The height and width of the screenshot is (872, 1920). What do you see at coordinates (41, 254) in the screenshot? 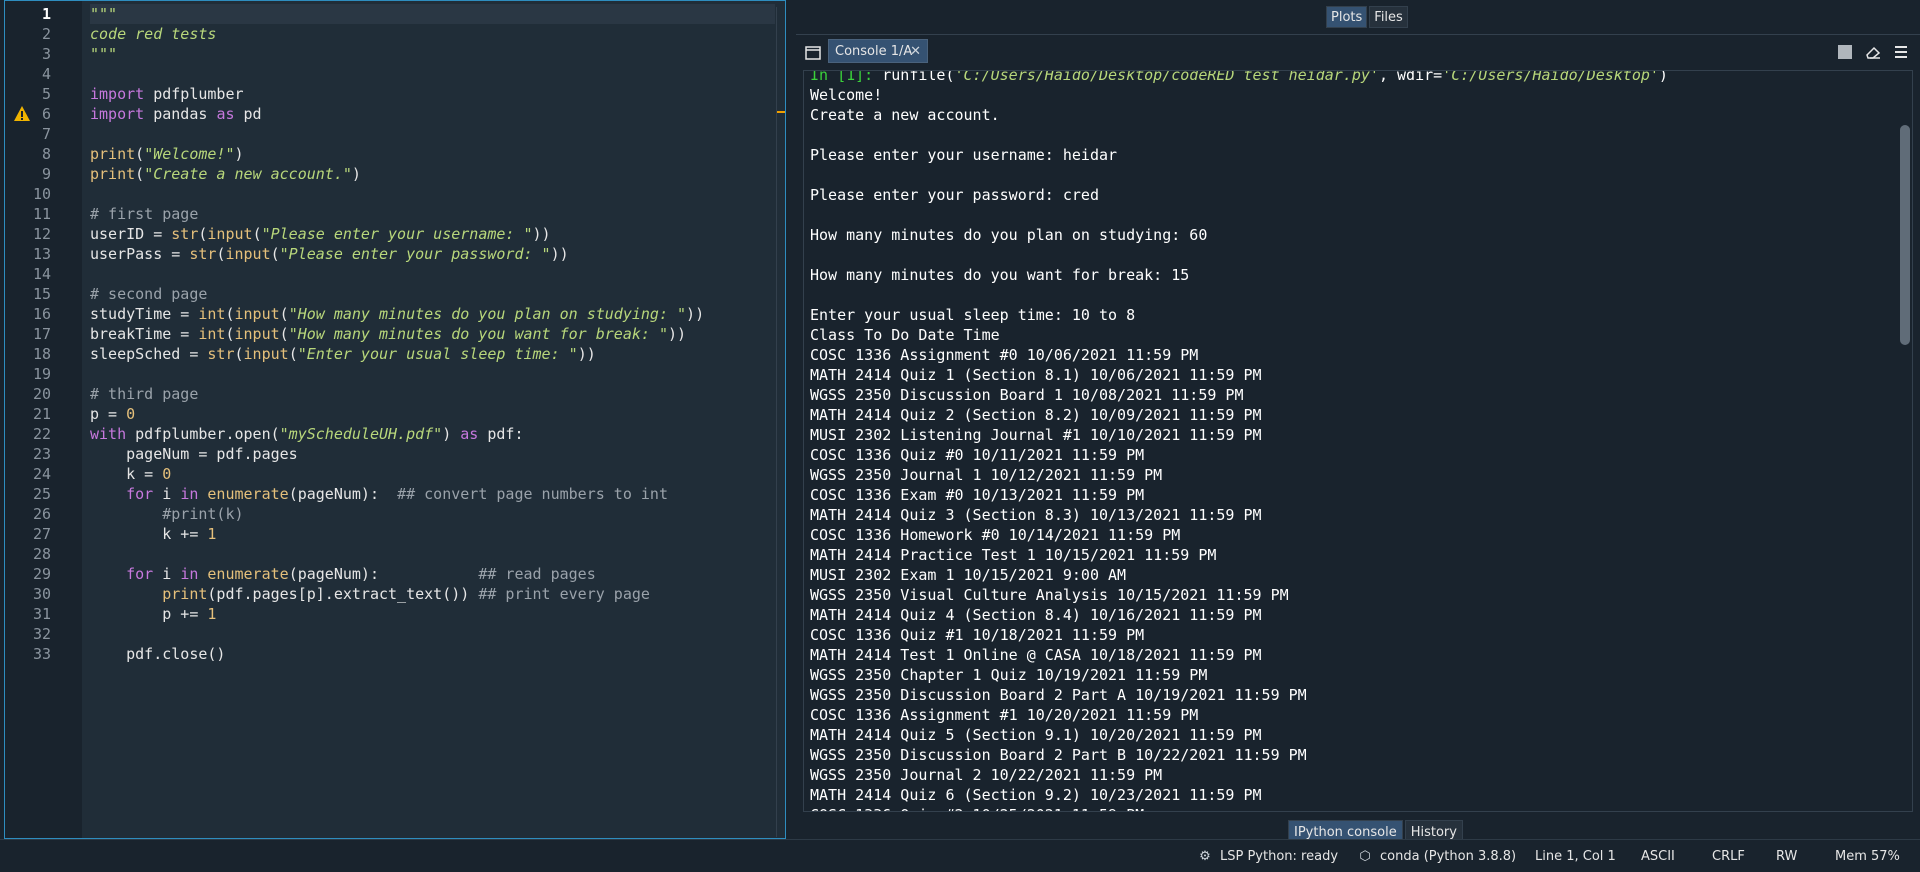
I see `line-number: 13` at bounding box center [41, 254].